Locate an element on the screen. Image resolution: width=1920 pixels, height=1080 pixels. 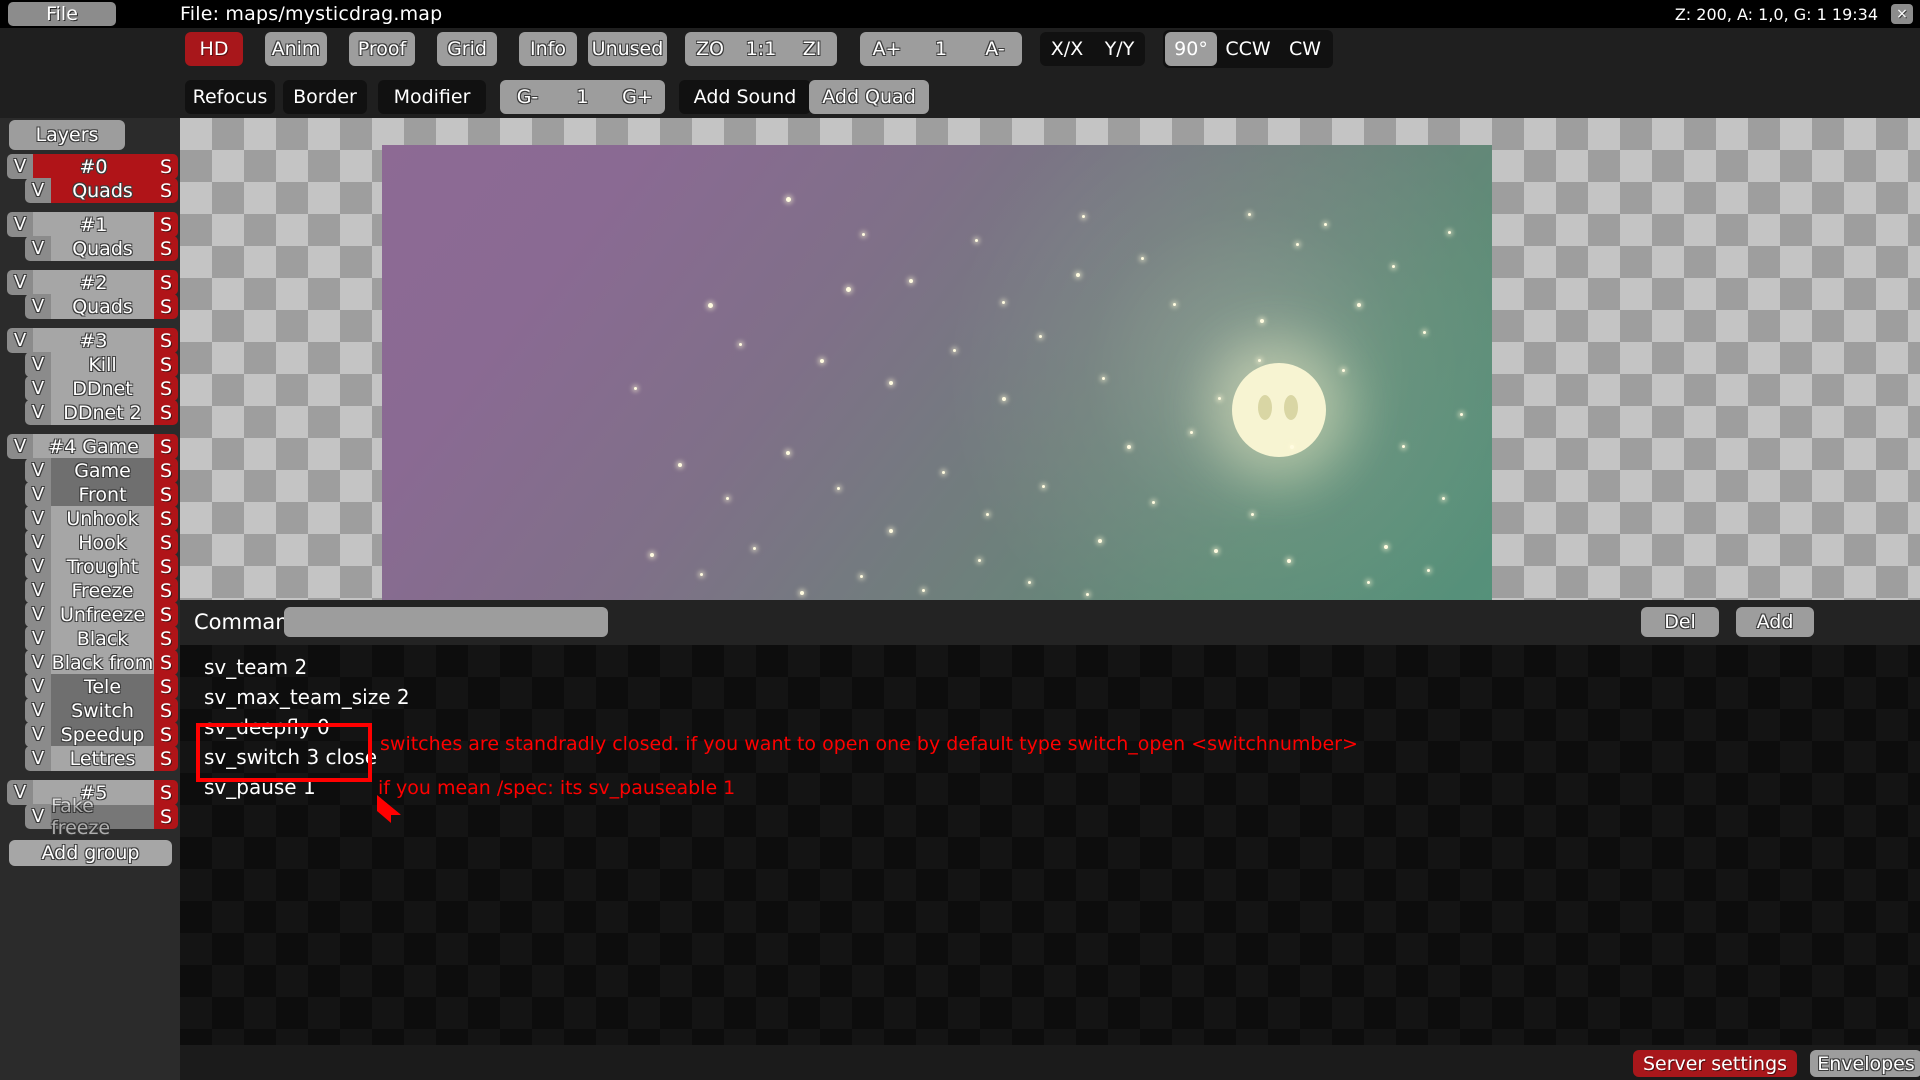
layer-row: V Freeze S is located at coordinates (90, 590).